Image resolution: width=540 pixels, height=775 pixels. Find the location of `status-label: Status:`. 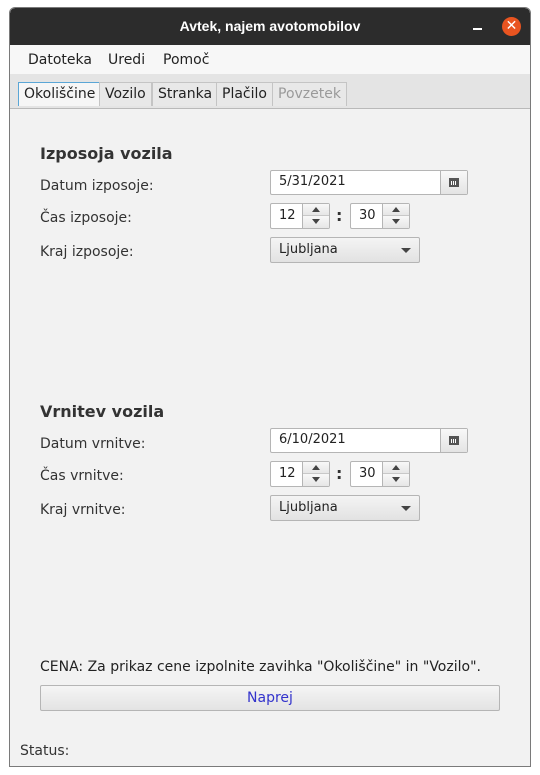

status-label: Status: is located at coordinates (45, 751).